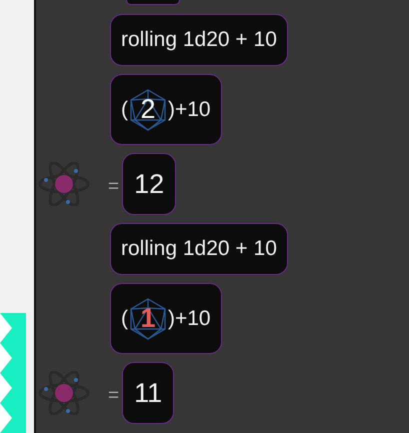 The height and width of the screenshot is (433, 409). I want to click on total-bubble: 12, so click(149, 184).